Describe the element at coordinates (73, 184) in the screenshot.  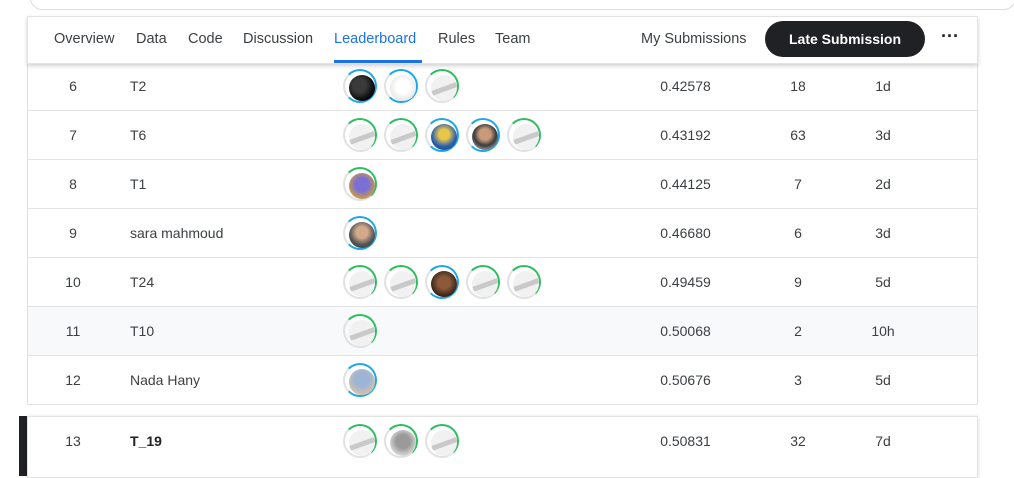
I see `rank-cell: 8` at that location.